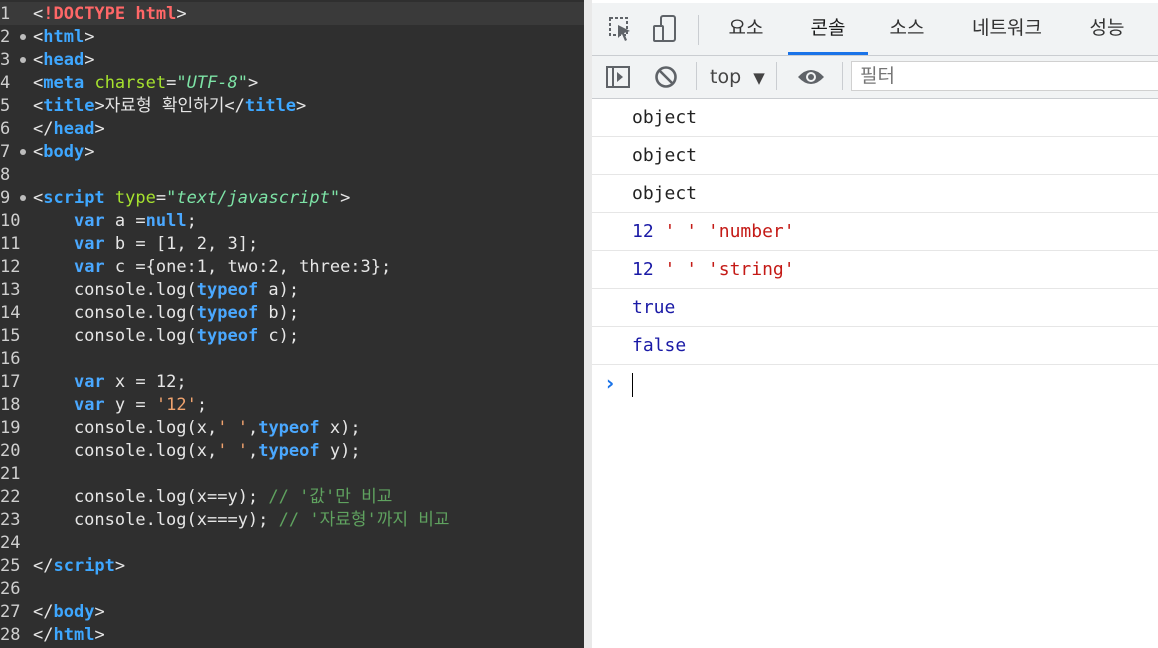 This screenshot has width=1158, height=648. Describe the element at coordinates (292, 635) in the screenshot. I see `code-line: 28 </html>` at that location.